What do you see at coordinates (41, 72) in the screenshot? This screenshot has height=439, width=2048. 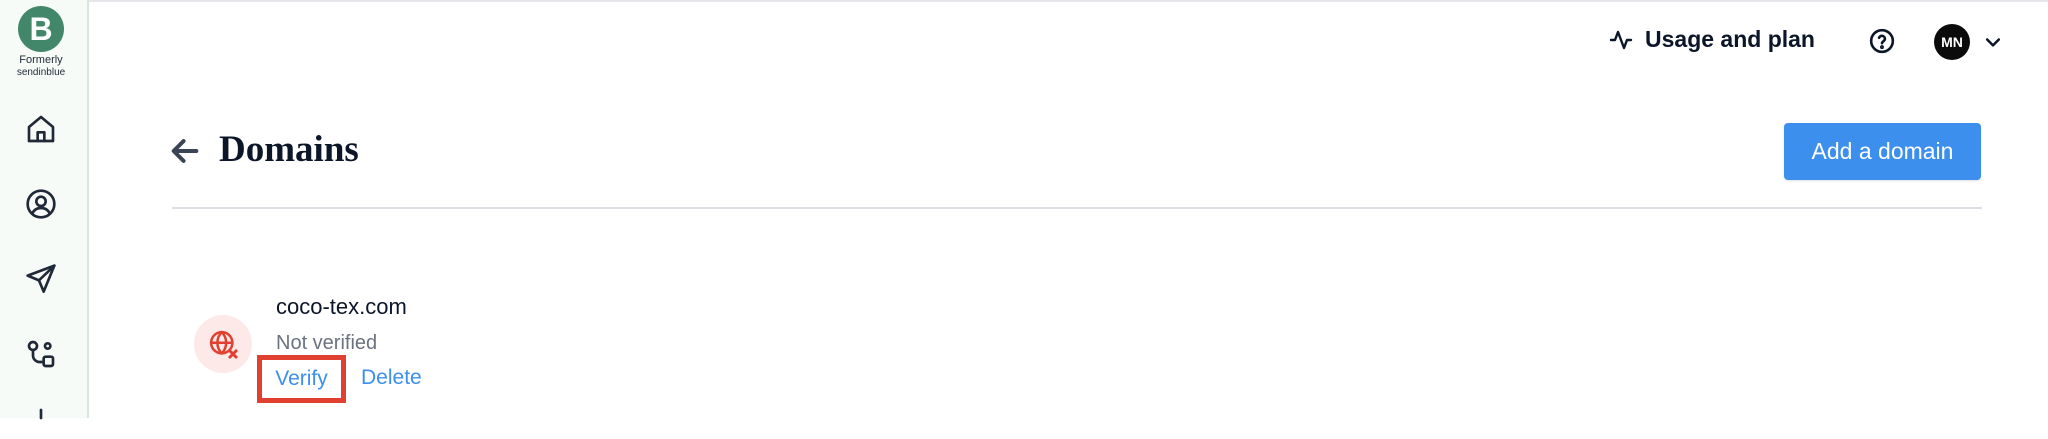 I see `formerly-brand-label: sendinblue` at bounding box center [41, 72].